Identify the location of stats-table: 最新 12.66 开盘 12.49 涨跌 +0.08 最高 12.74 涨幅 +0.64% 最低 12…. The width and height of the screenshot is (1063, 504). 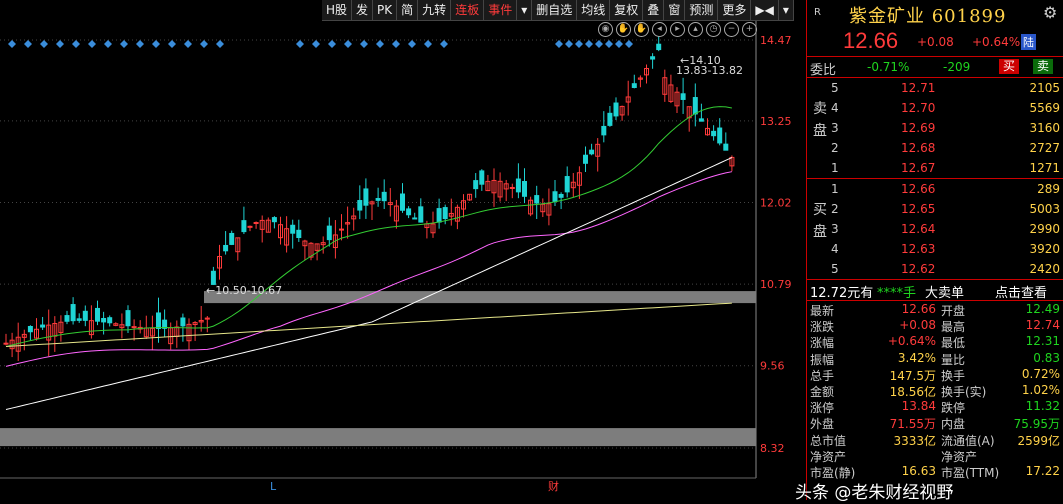
(935, 390).